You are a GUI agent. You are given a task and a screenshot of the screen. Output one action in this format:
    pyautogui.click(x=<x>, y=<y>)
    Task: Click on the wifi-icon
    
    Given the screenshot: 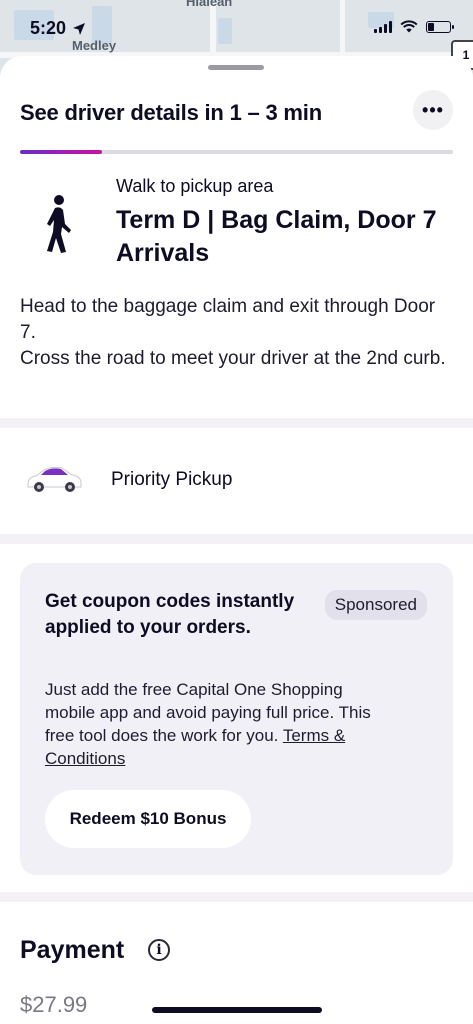 What is the action you would take?
    pyautogui.click(x=409, y=26)
    